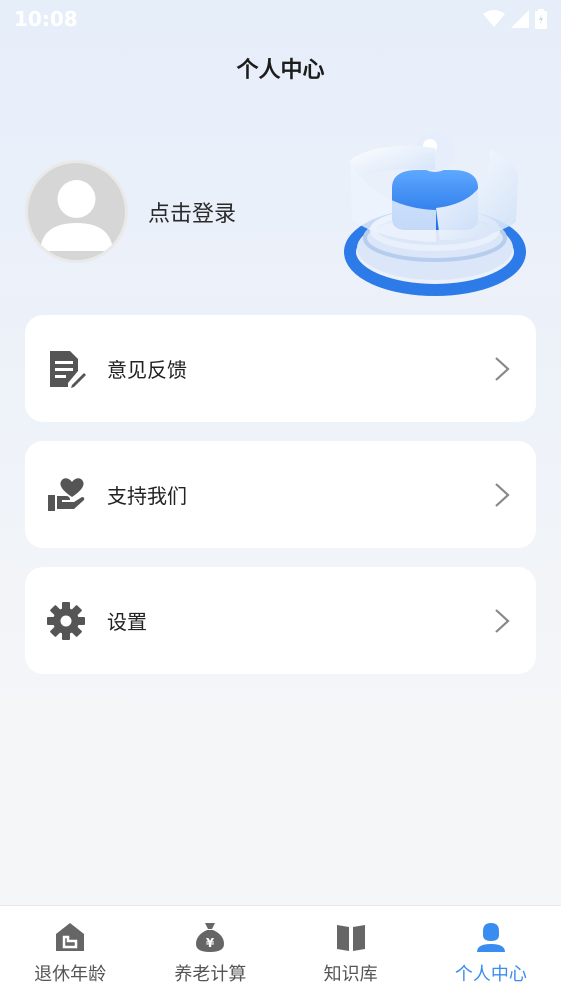  I want to click on money-bag-icon: ¥, so click(210, 937).